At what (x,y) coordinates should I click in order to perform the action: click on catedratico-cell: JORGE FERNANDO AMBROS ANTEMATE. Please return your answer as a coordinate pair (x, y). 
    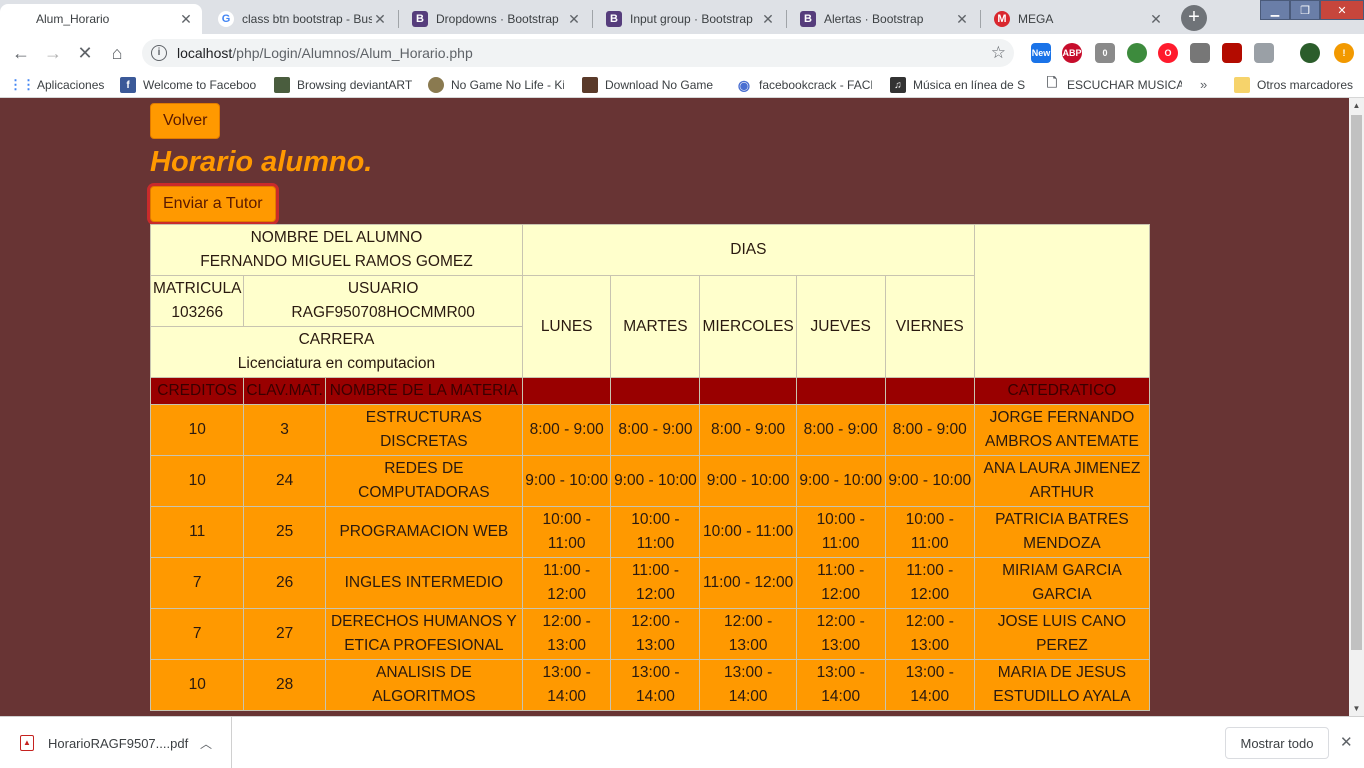
    Looking at the image, I should click on (1062, 430).